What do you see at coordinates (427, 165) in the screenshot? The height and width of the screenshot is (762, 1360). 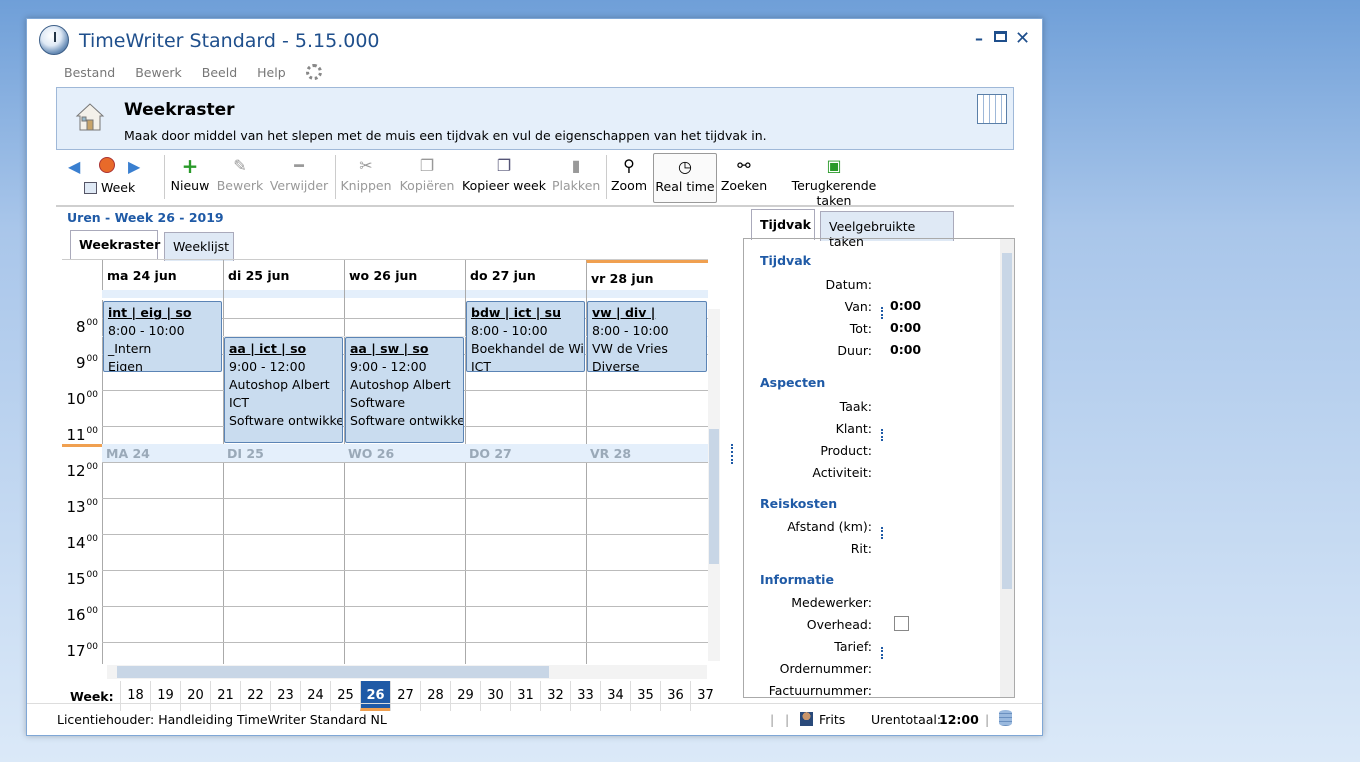 I see `copy-icon: ❐` at bounding box center [427, 165].